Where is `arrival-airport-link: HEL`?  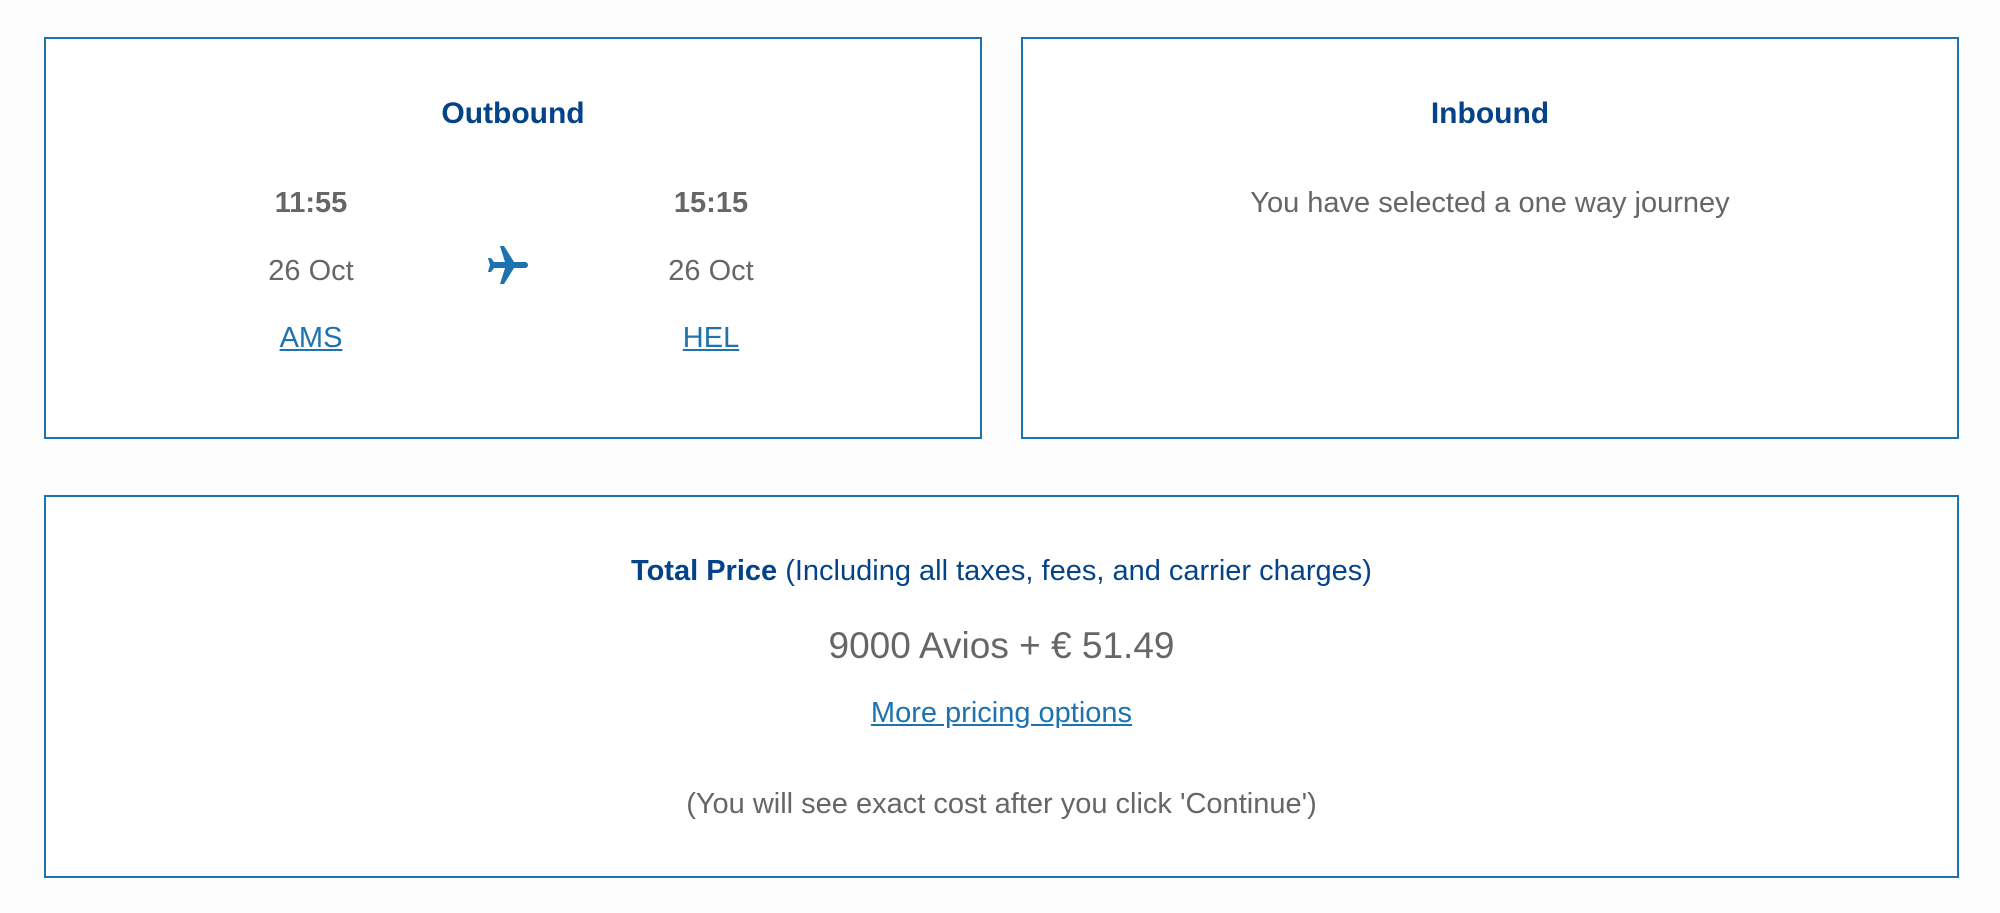 arrival-airport-link: HEL is located at coordinates (711, 338).